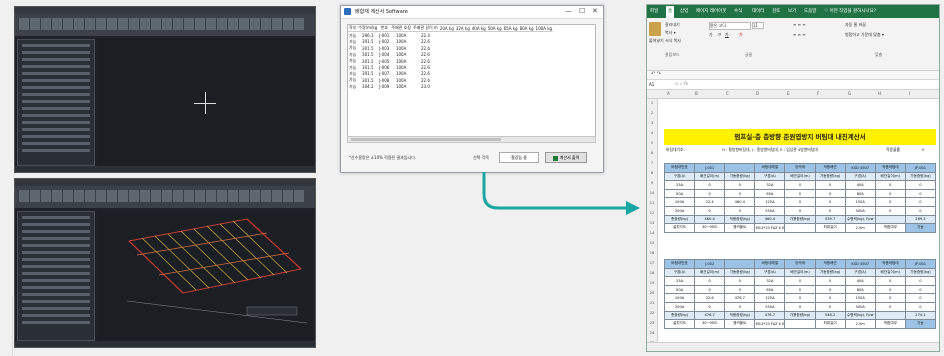  I want to click on calc-cell: 539.7, so click(830, 219).